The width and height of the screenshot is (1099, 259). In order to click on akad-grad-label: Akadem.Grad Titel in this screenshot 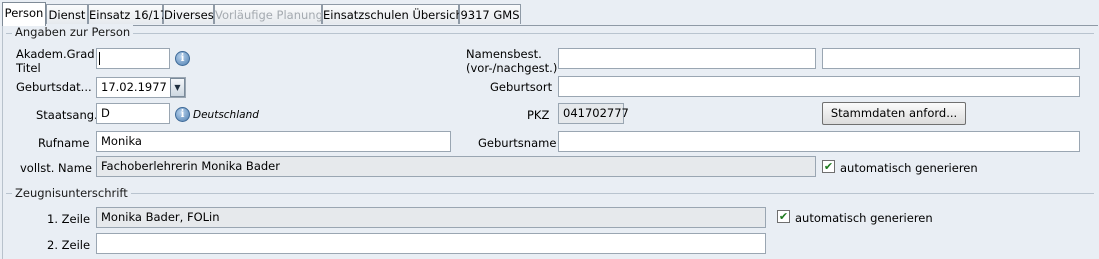, I will do `click(55, 61)`.